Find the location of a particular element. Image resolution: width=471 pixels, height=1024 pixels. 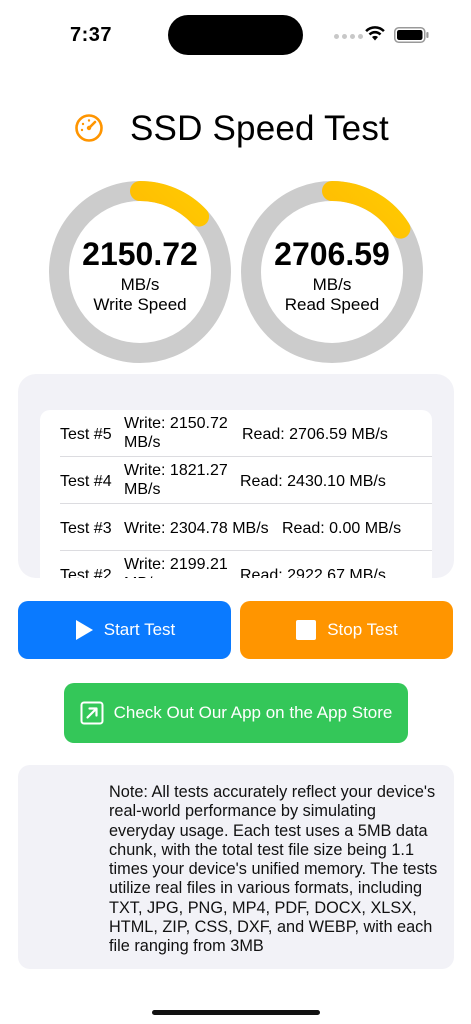

app-header: SSD Speed Test is located at coordinates (235, 130).